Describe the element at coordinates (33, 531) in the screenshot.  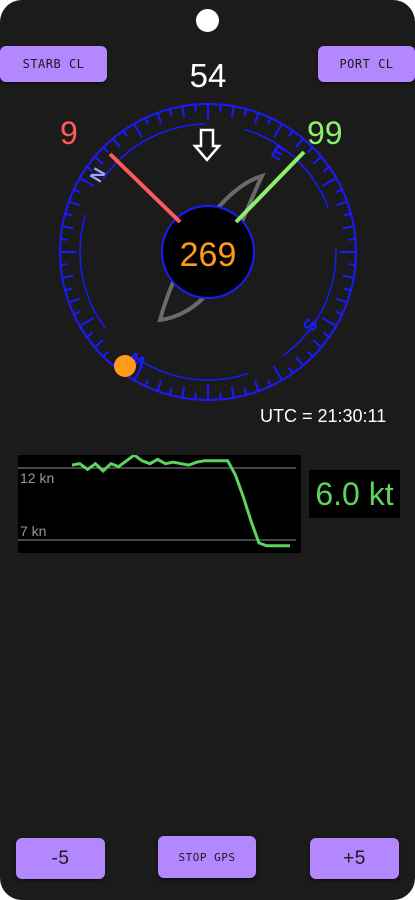
I see `y-tick-label: 7 kn` at that location.